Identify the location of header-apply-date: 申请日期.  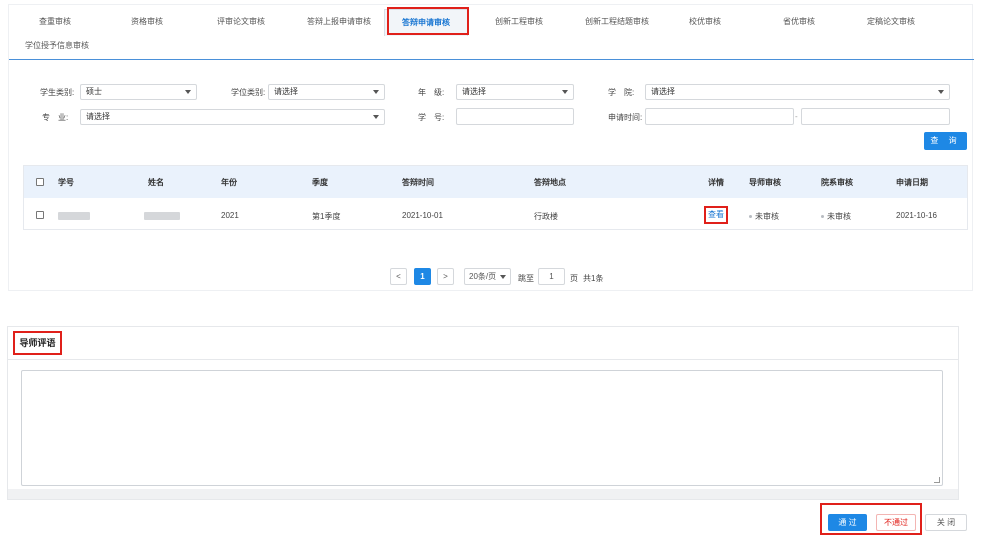
(912, 182).